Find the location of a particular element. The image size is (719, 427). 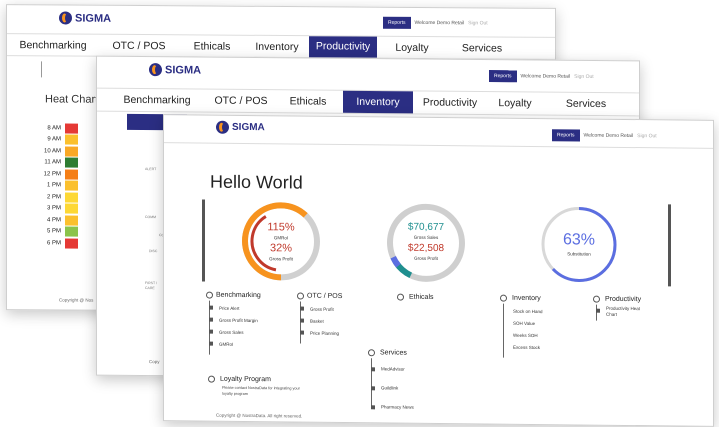

heat-time-label: 6 PM is located at coordinates (53, 243).